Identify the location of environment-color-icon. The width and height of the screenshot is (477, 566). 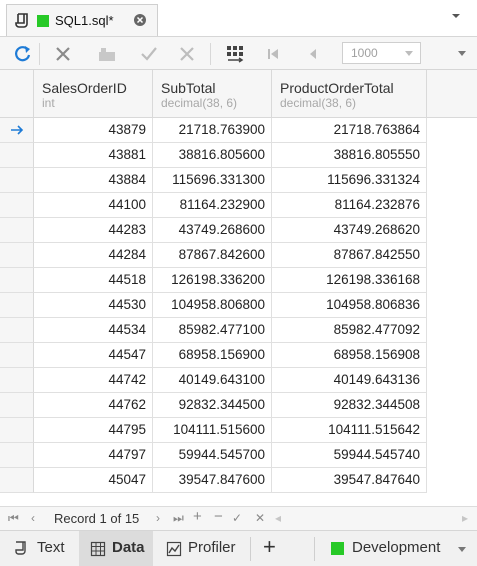
(337, 548).